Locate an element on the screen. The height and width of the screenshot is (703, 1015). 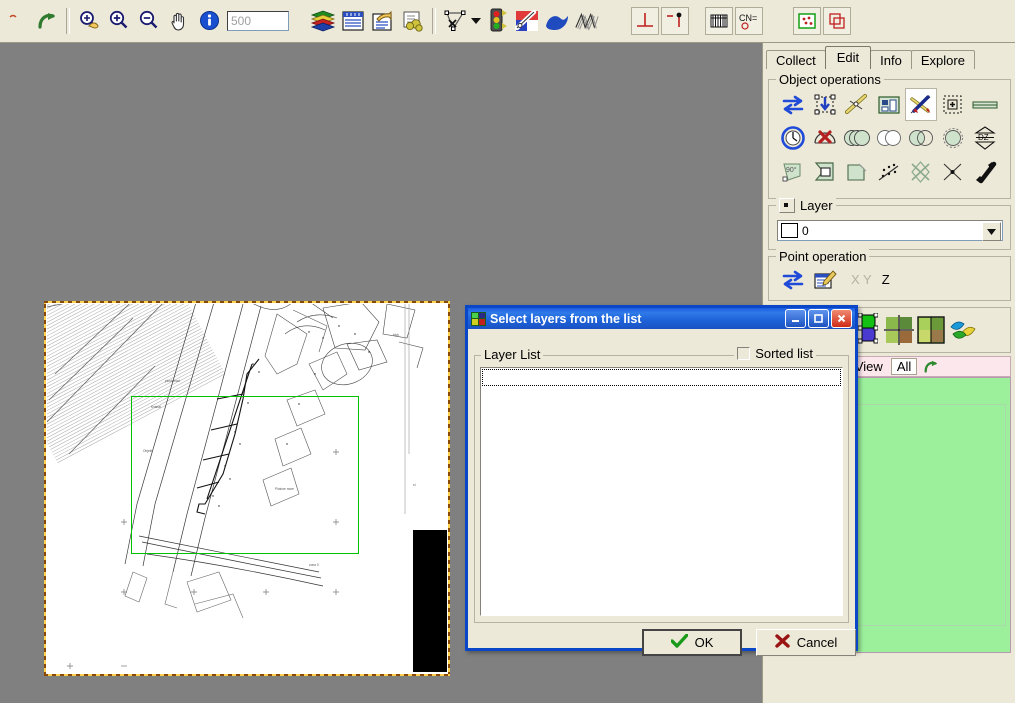
clamp-icon is located at coordinates (527, 21).